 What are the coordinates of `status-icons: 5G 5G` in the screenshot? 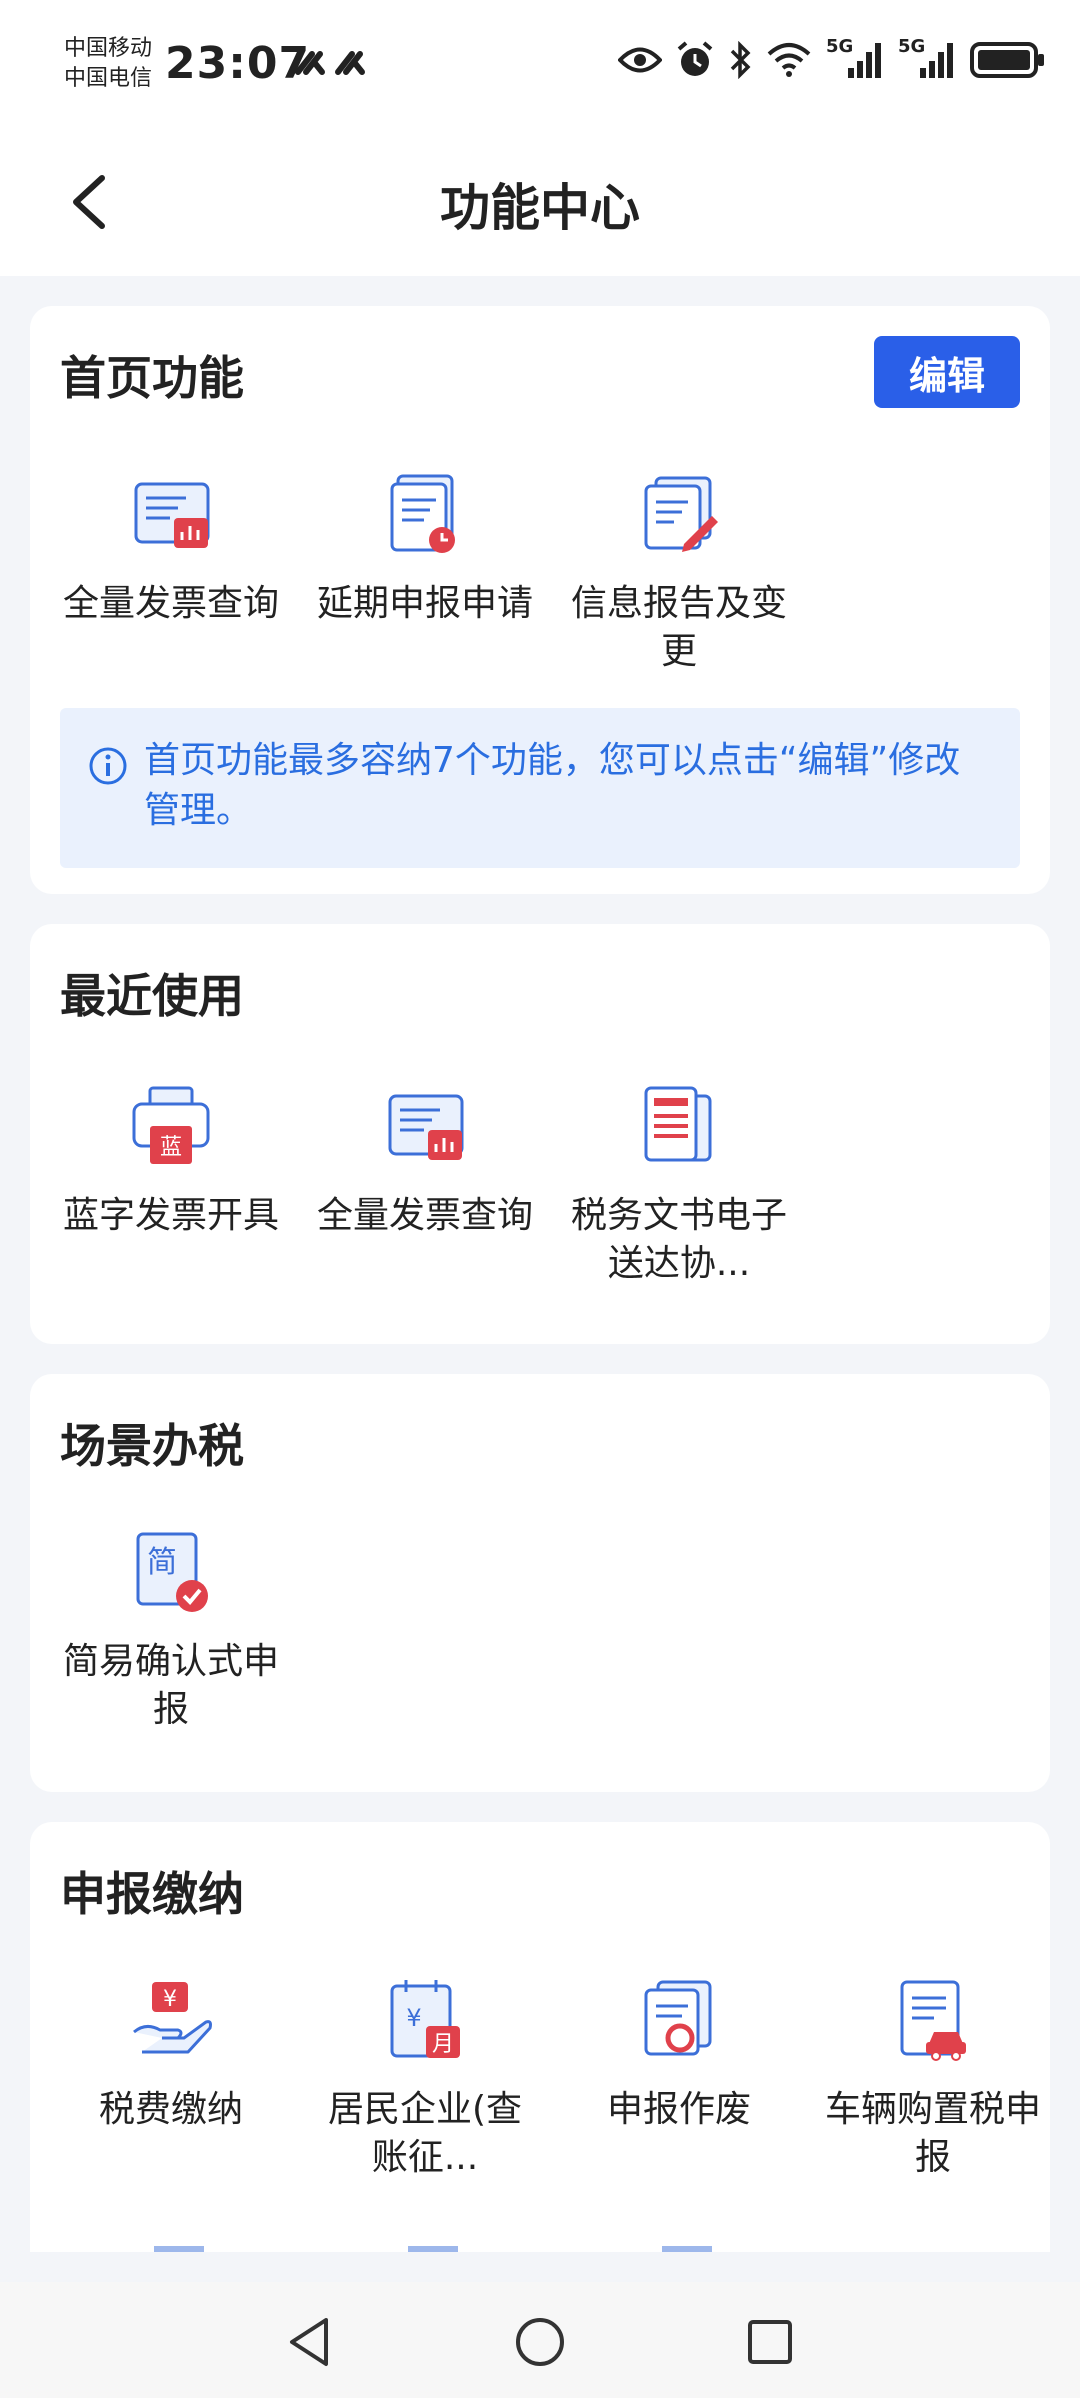 It's located at (832, 58).